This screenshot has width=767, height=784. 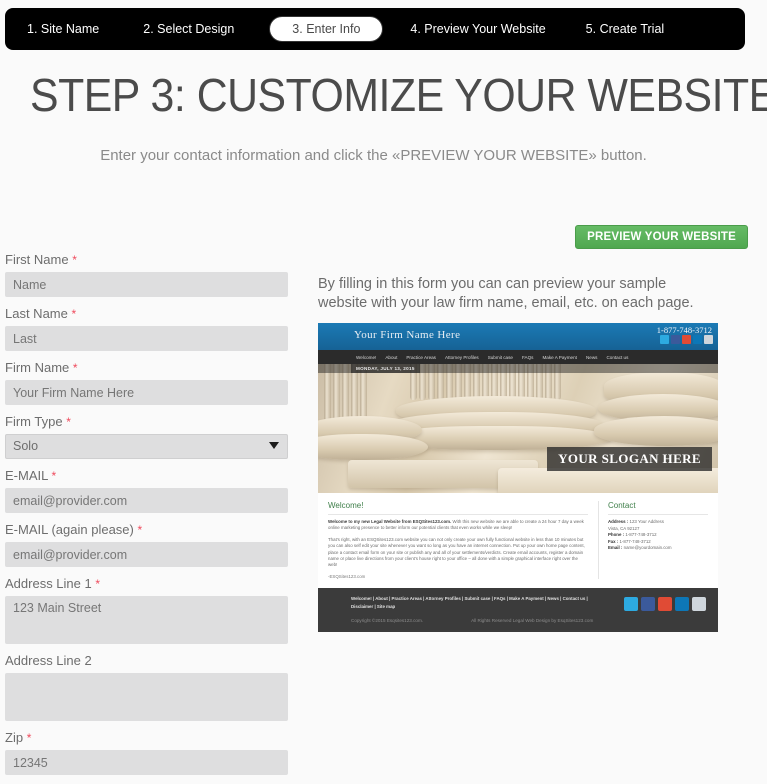 I want to click on last-name-label: Last Name *, so click(x=146, y=314).